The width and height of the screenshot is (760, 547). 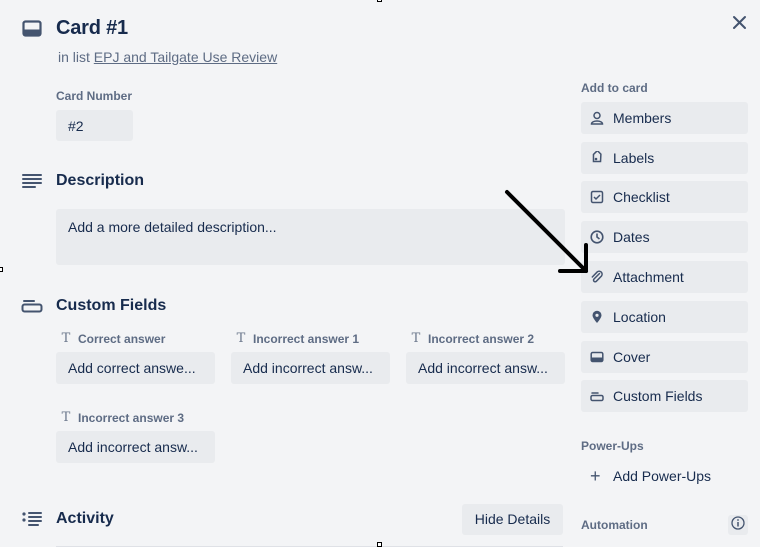 I want to click on description-title: Description, so click(x=100, y=180).